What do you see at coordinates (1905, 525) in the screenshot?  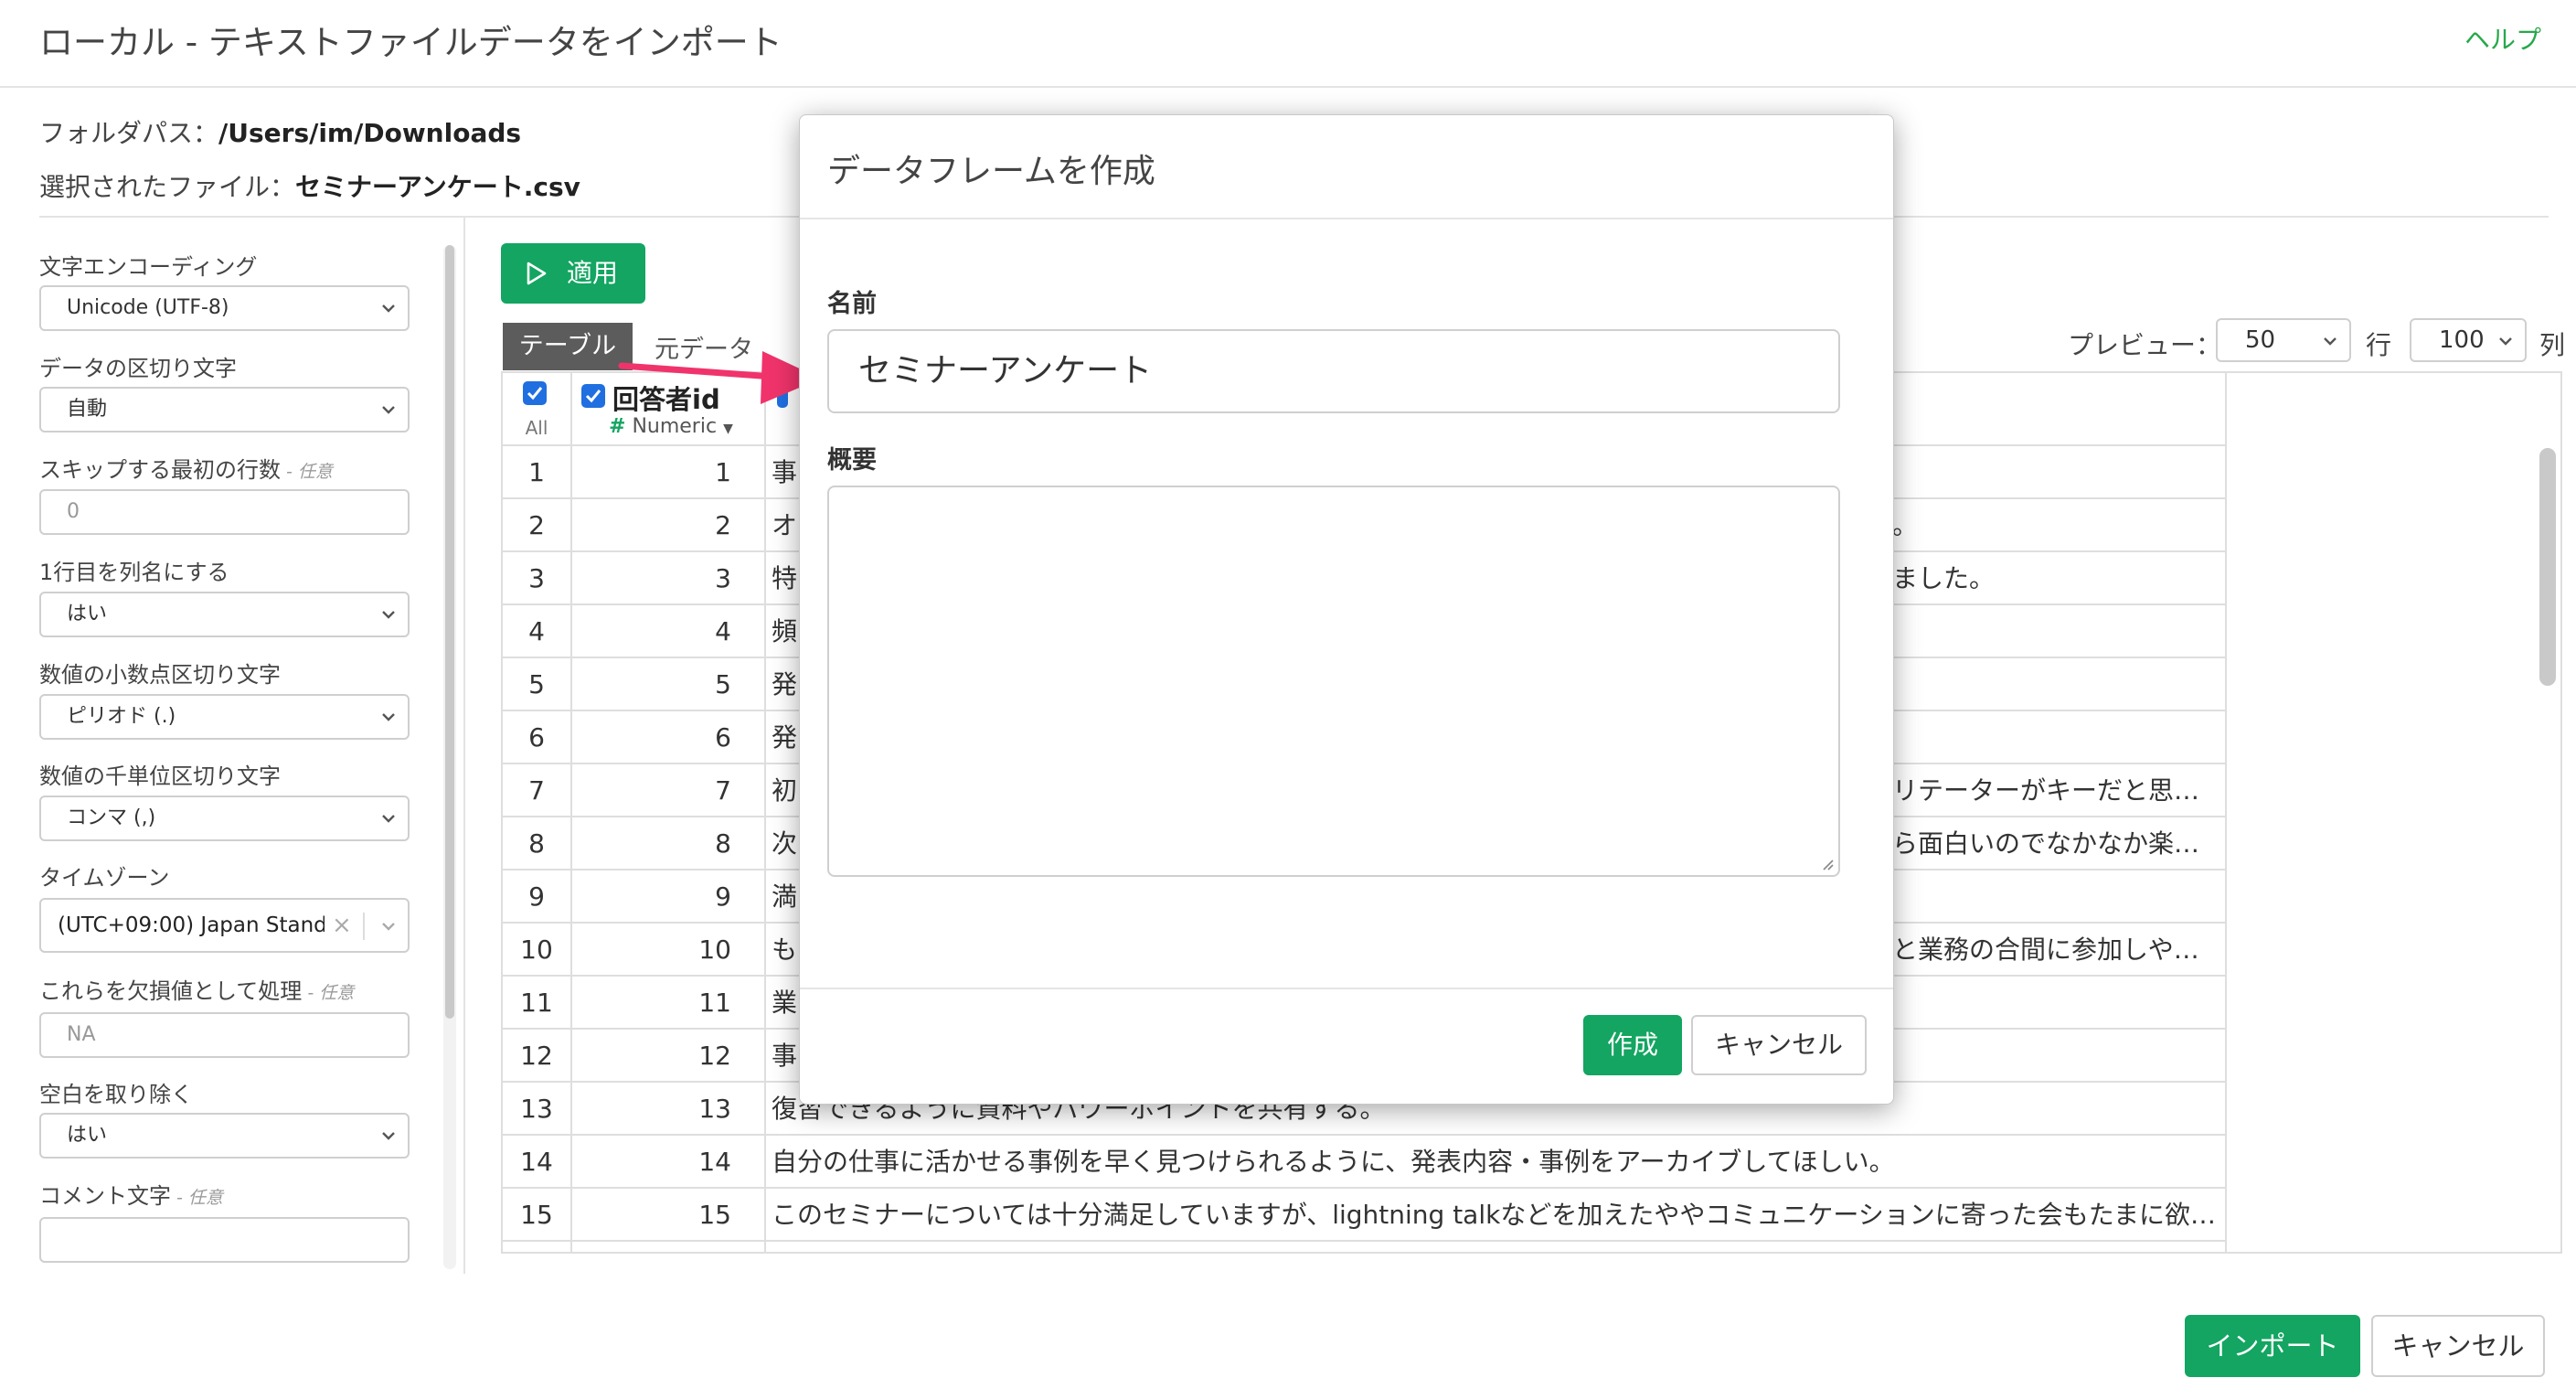 I see `answer-cell-overflow: 。` at bounding box center [1905, 525].